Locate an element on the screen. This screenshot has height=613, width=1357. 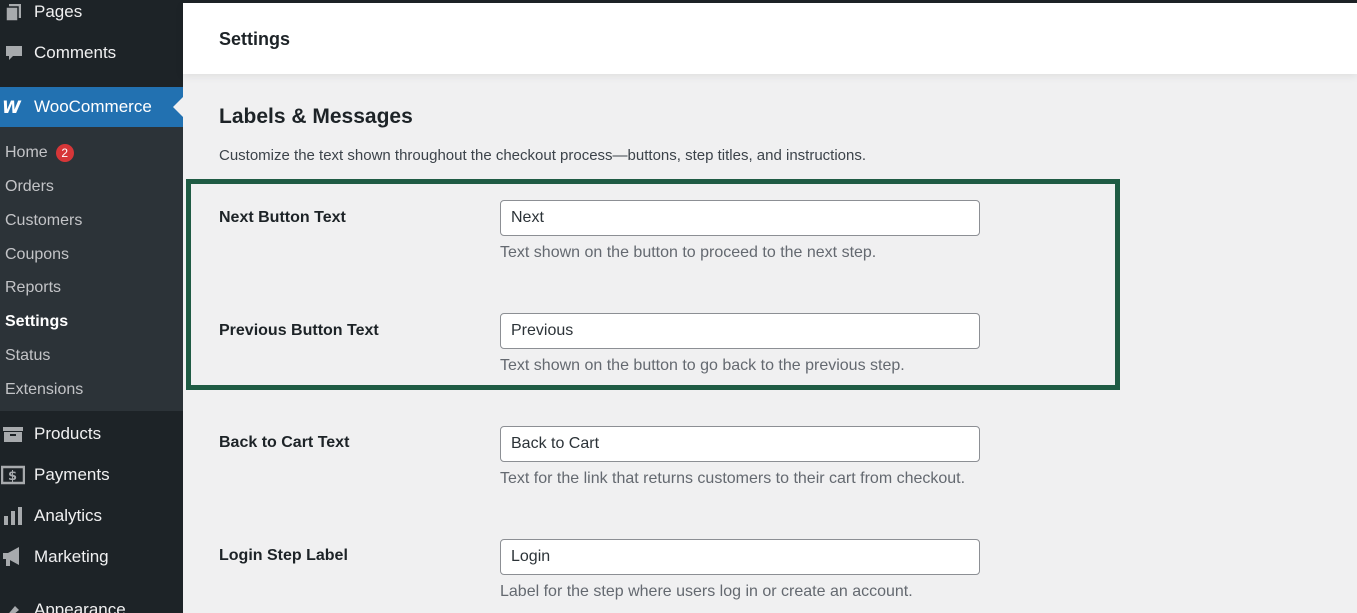
notification-badge: 2 is located at coordinates (64, 153).